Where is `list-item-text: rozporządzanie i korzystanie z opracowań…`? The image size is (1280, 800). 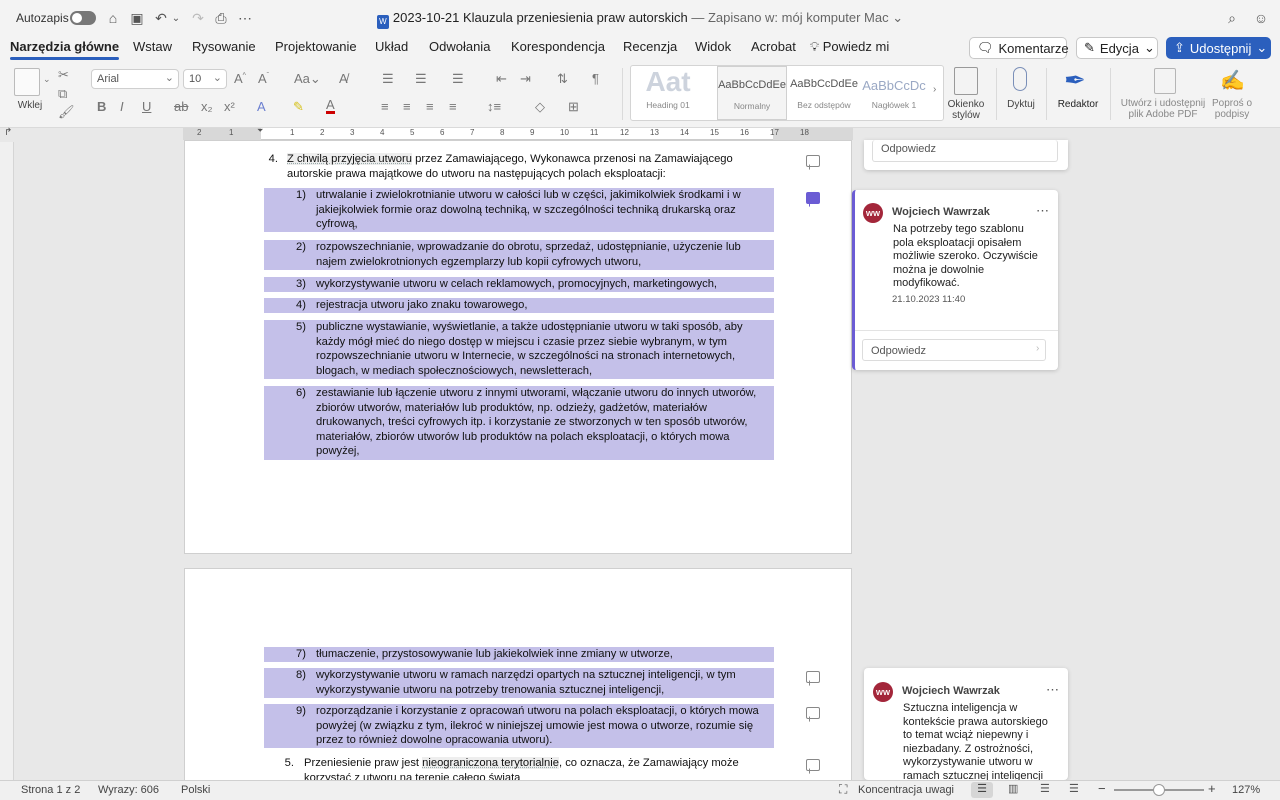
list-item-text: rozporządzanie i korzystanie z opracowań… is located at coordinates (545, 726).